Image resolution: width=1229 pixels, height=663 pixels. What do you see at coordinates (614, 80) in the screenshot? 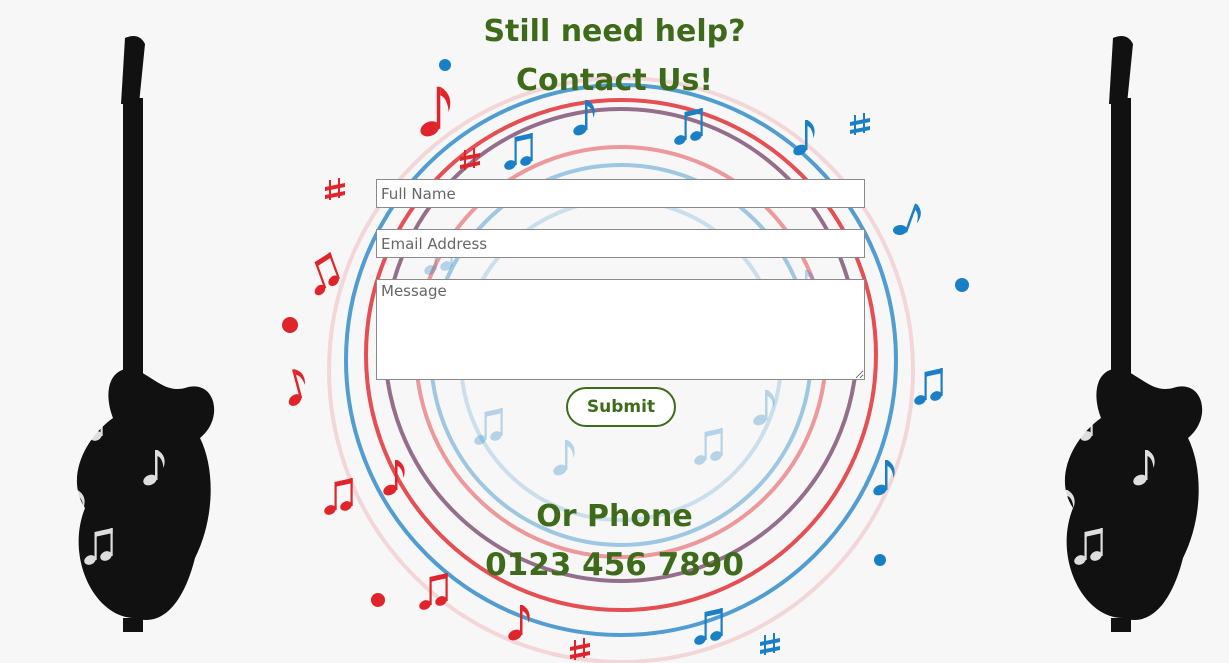
I see `contact-heading: Contact Us!` at bounding box center [614, 80].